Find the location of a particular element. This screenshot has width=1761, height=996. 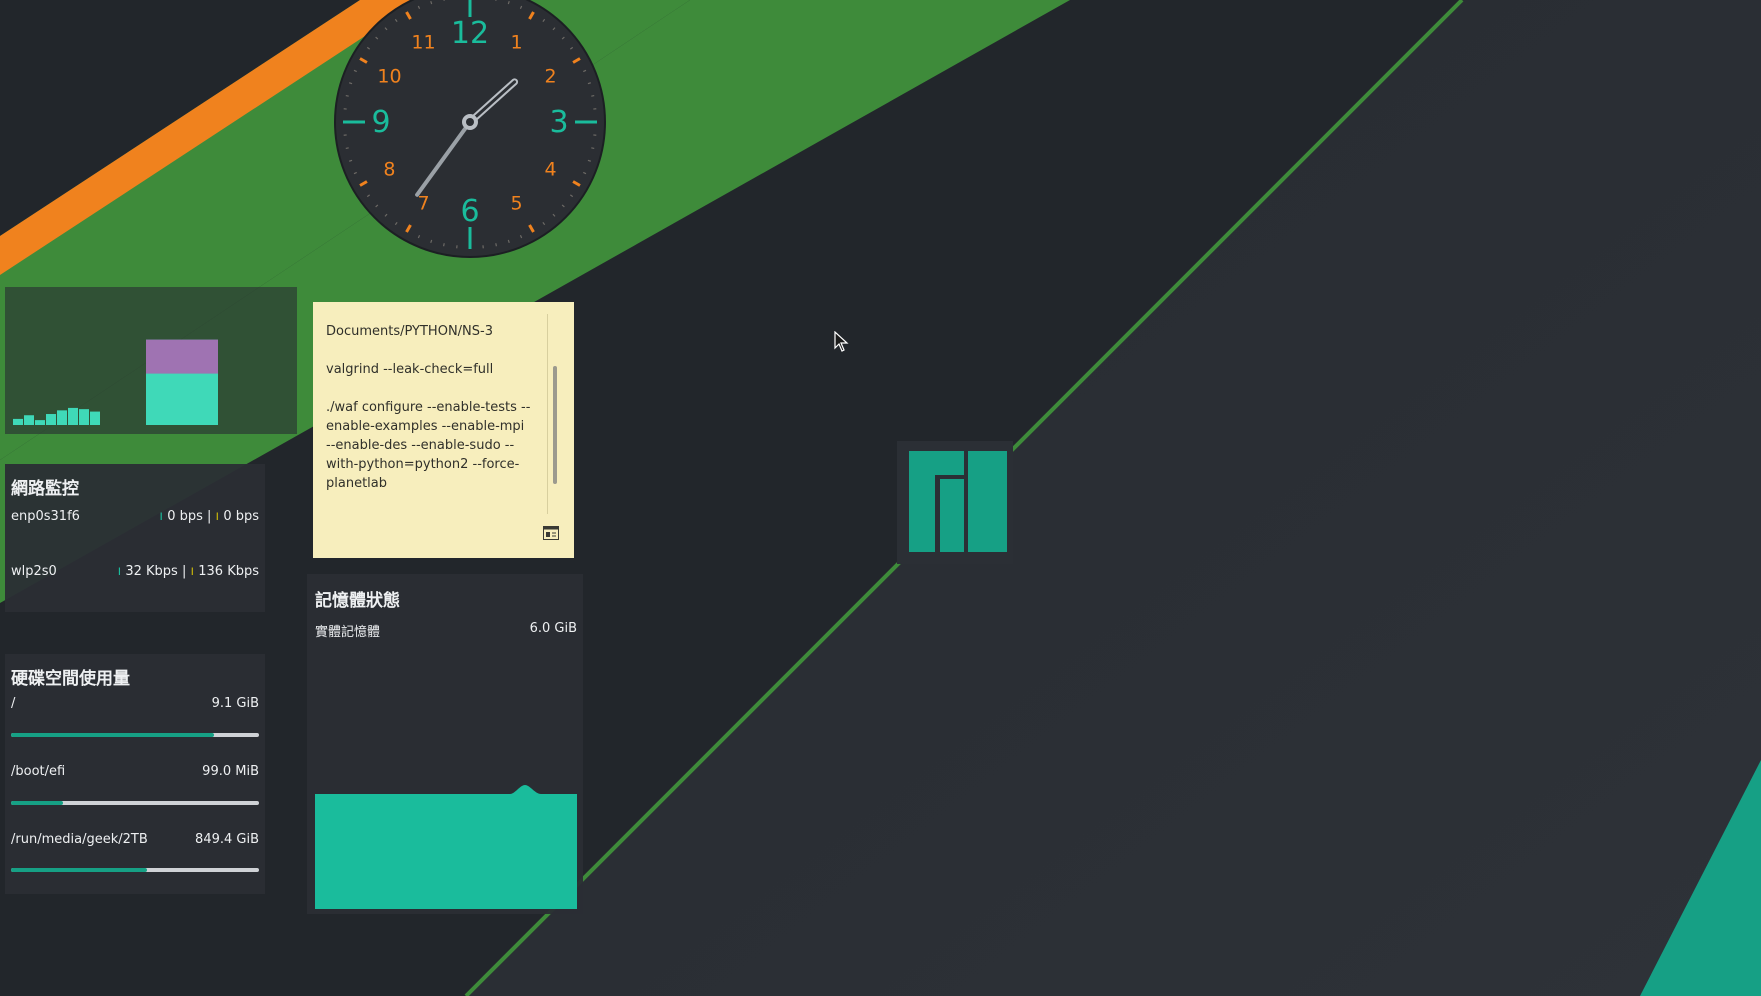

clock-numeral: 12 is located at coordinates (470, 33).